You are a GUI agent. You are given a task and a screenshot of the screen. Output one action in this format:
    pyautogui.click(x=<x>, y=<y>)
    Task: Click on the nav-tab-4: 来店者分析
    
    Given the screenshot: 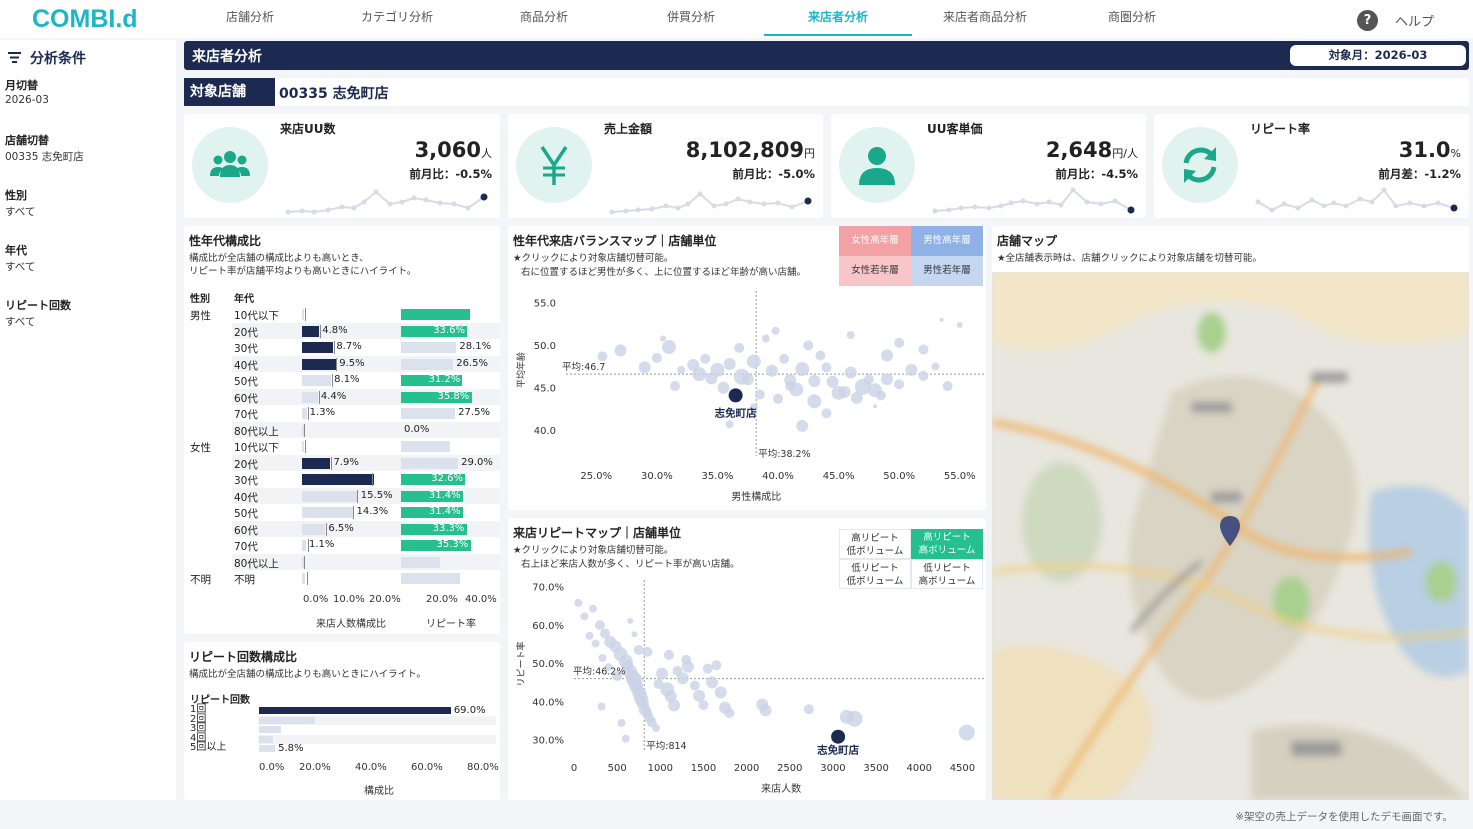 What is the action you would take?
    pyautogui.click(x=838, y=18)
    